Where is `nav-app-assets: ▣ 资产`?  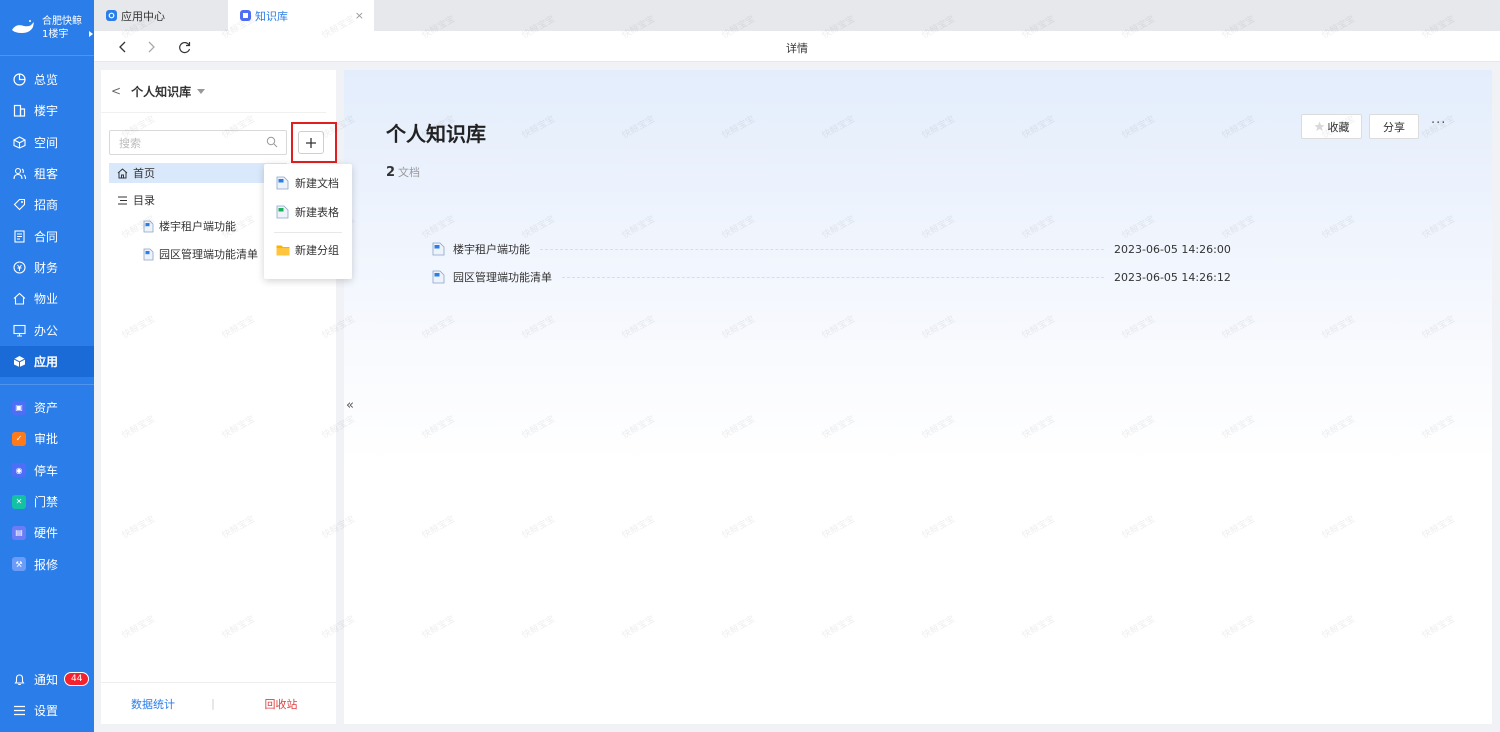 nav-app-assets: ▣ 资产 is located at coordinates (47, 407).